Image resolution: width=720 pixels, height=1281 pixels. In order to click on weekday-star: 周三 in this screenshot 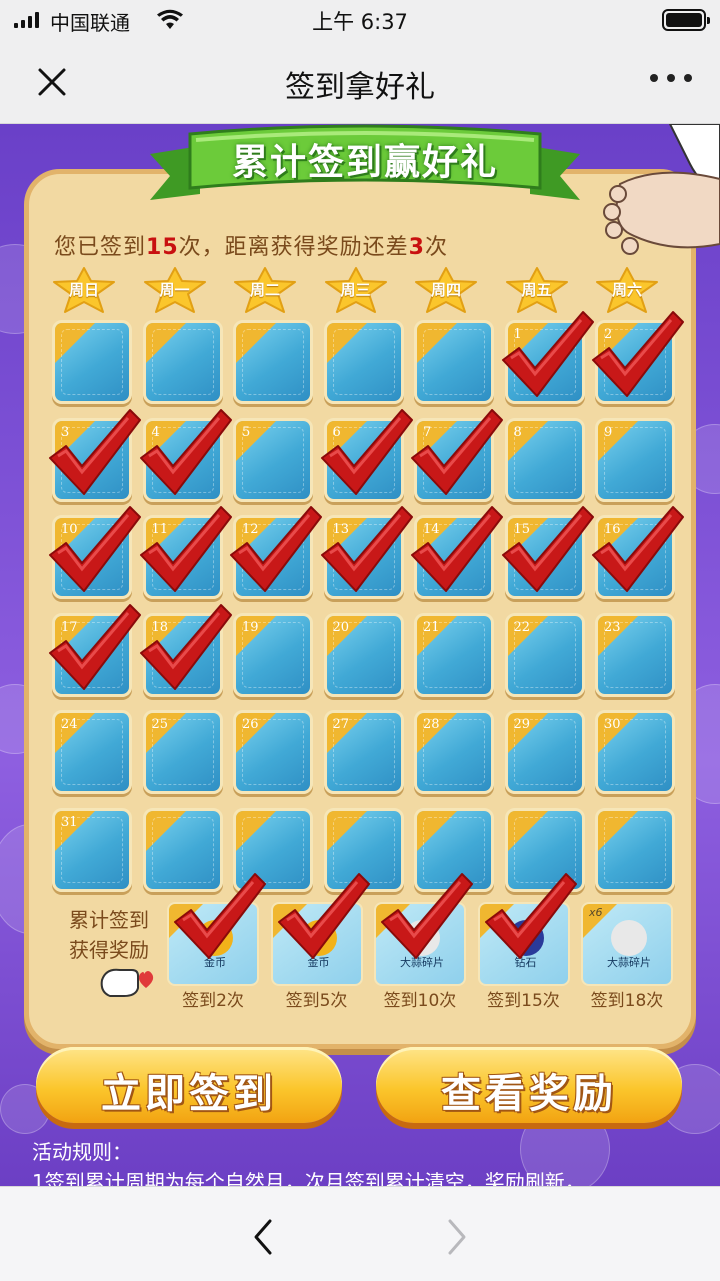, I will do `click(356, 290)`.